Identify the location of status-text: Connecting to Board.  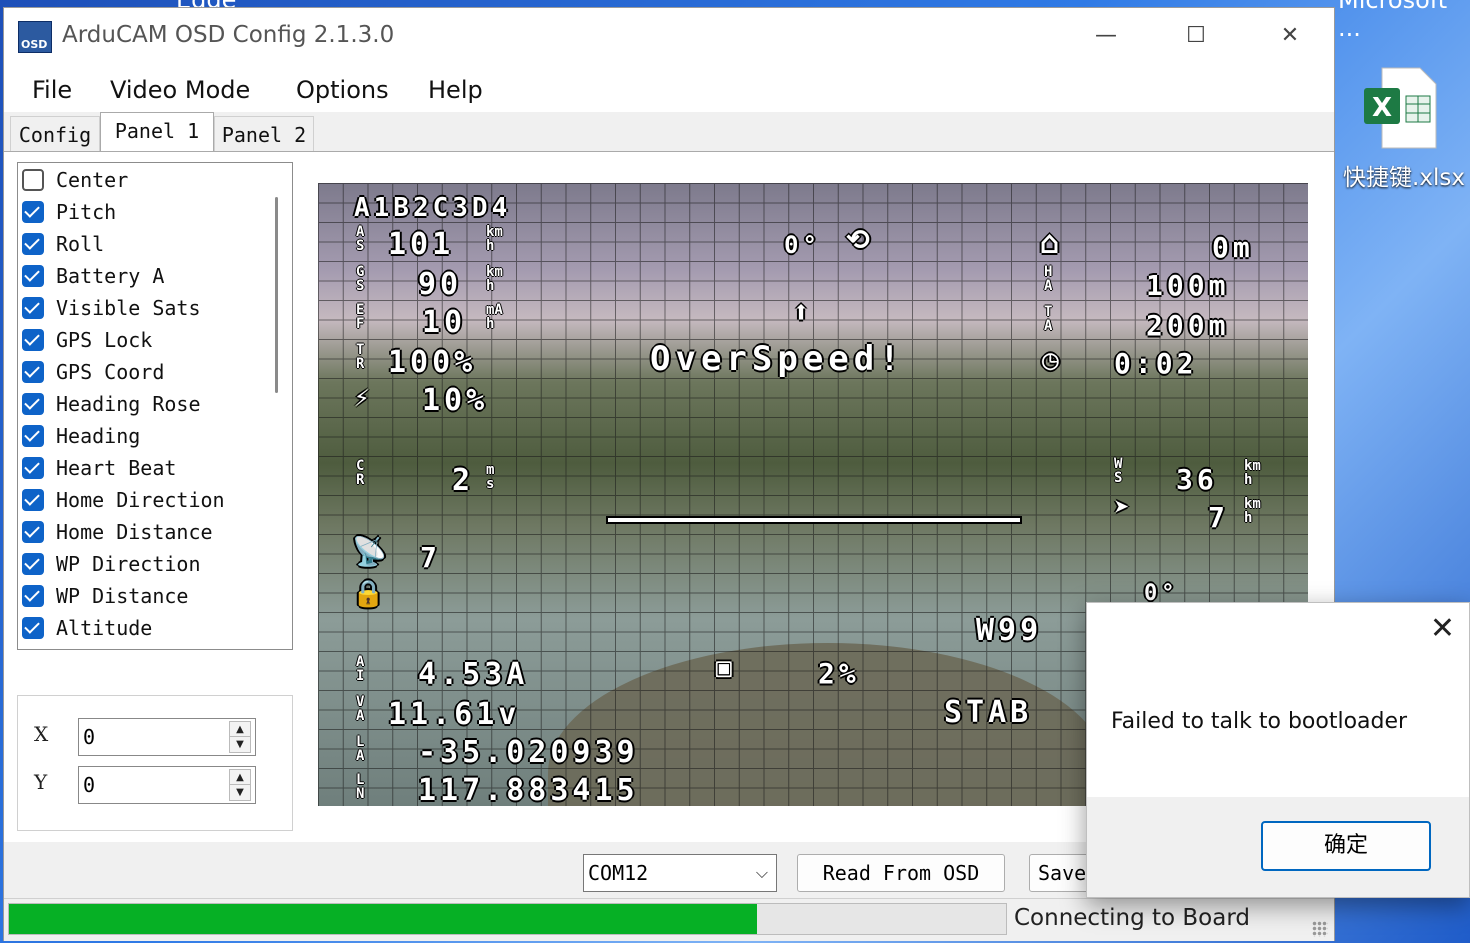
(1132, 918).